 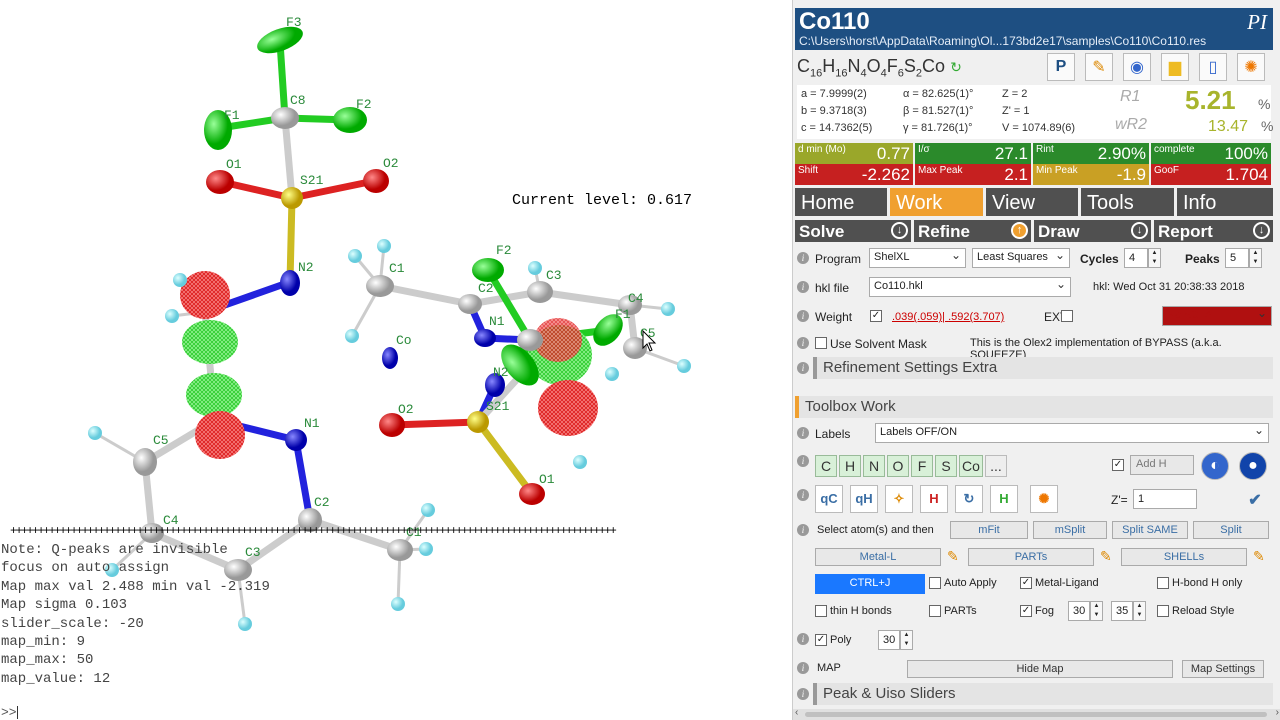 What do you see at coordinates (1070, 530) in the screenshot?
I see `msplit-button: mSplit` at bounding box center [1070, 530].